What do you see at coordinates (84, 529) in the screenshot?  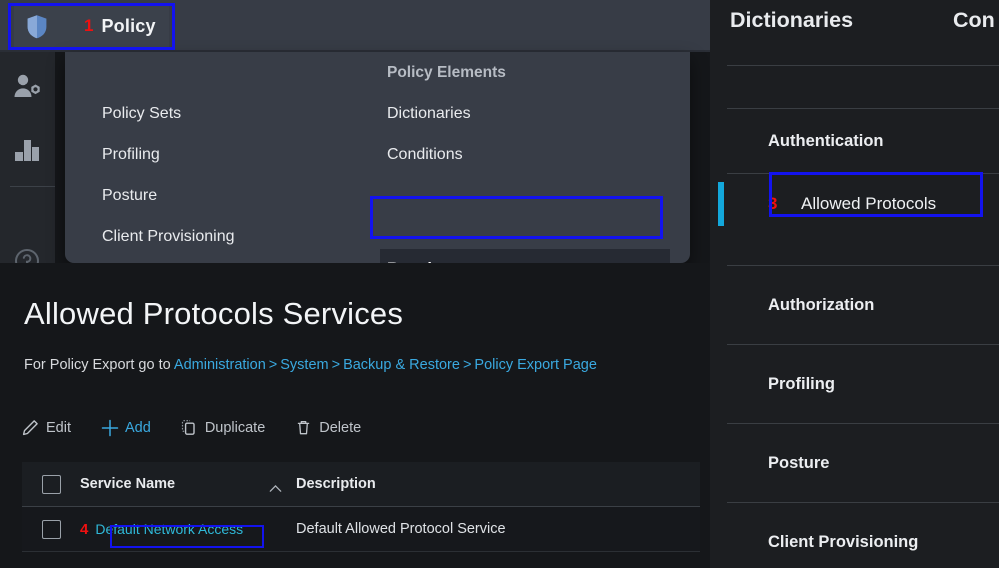 I see `row-annotation-number: 4` at bounding box center [84, 529].